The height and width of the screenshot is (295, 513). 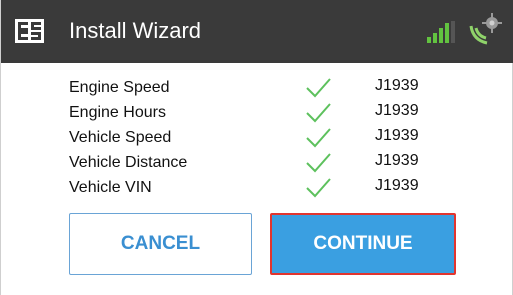 What do you see at coordinates (128, 162) in the screenshot?
I see `parameter-label: Vehicle Distance` at bounding box center [128, 162].